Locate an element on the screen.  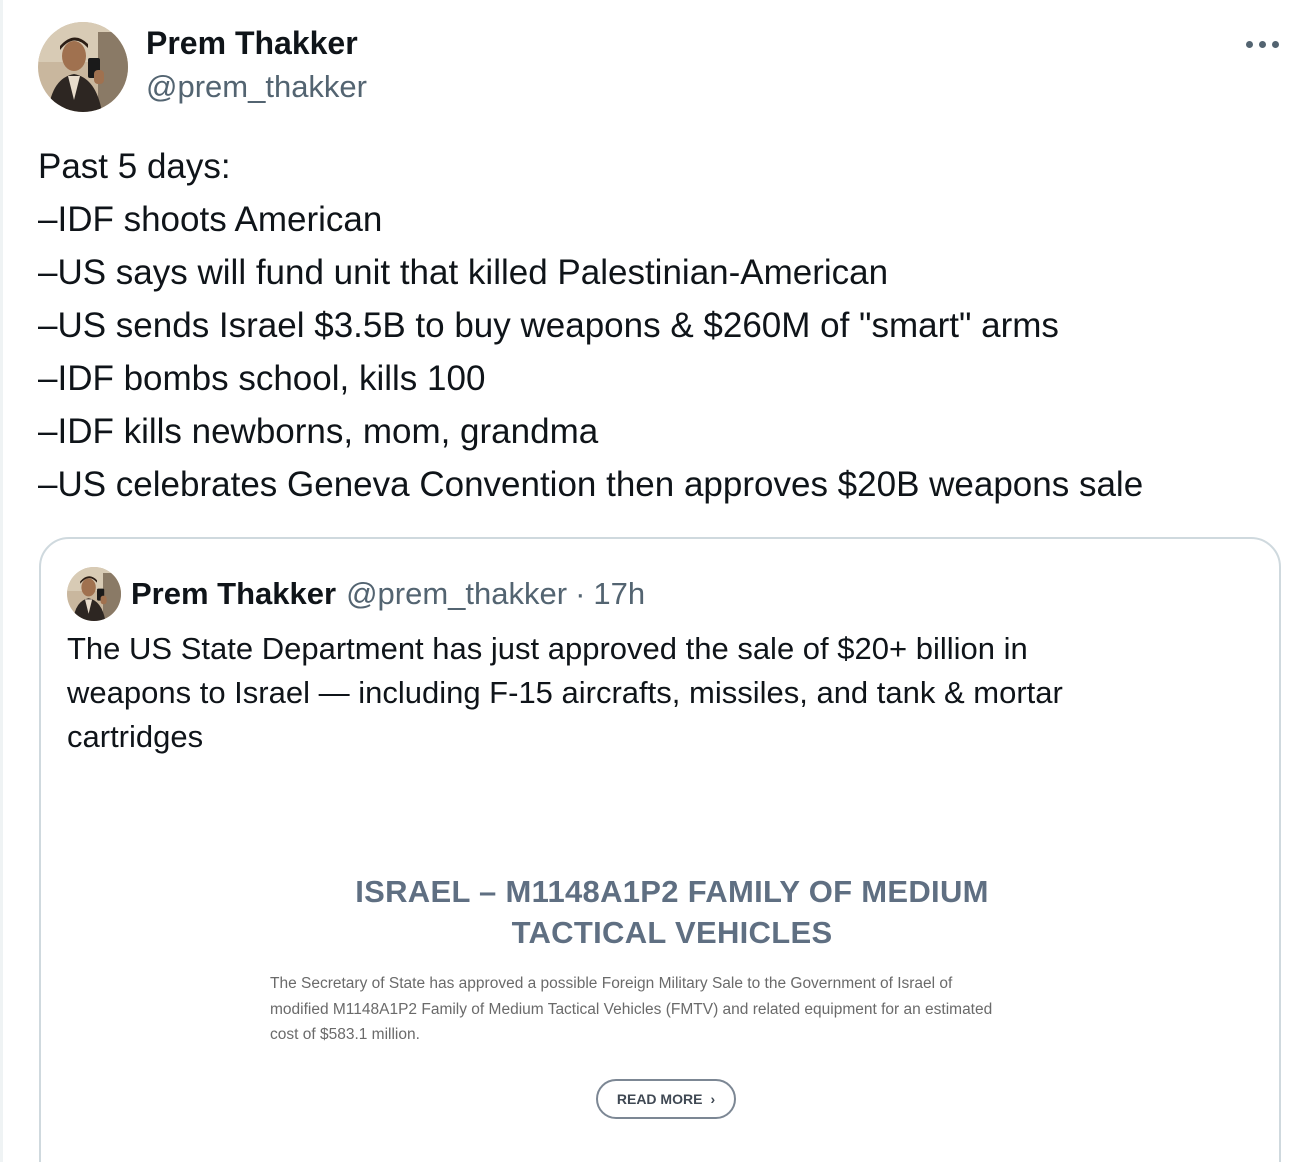
author-name: Prem Thakker is located at coordinates (252, 43).